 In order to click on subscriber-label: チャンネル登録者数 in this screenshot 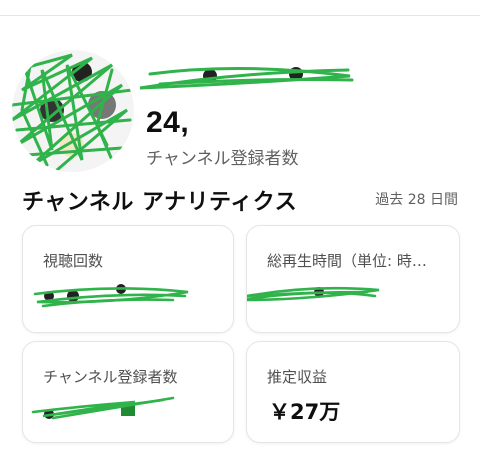, I will do `click(222, 159)`.